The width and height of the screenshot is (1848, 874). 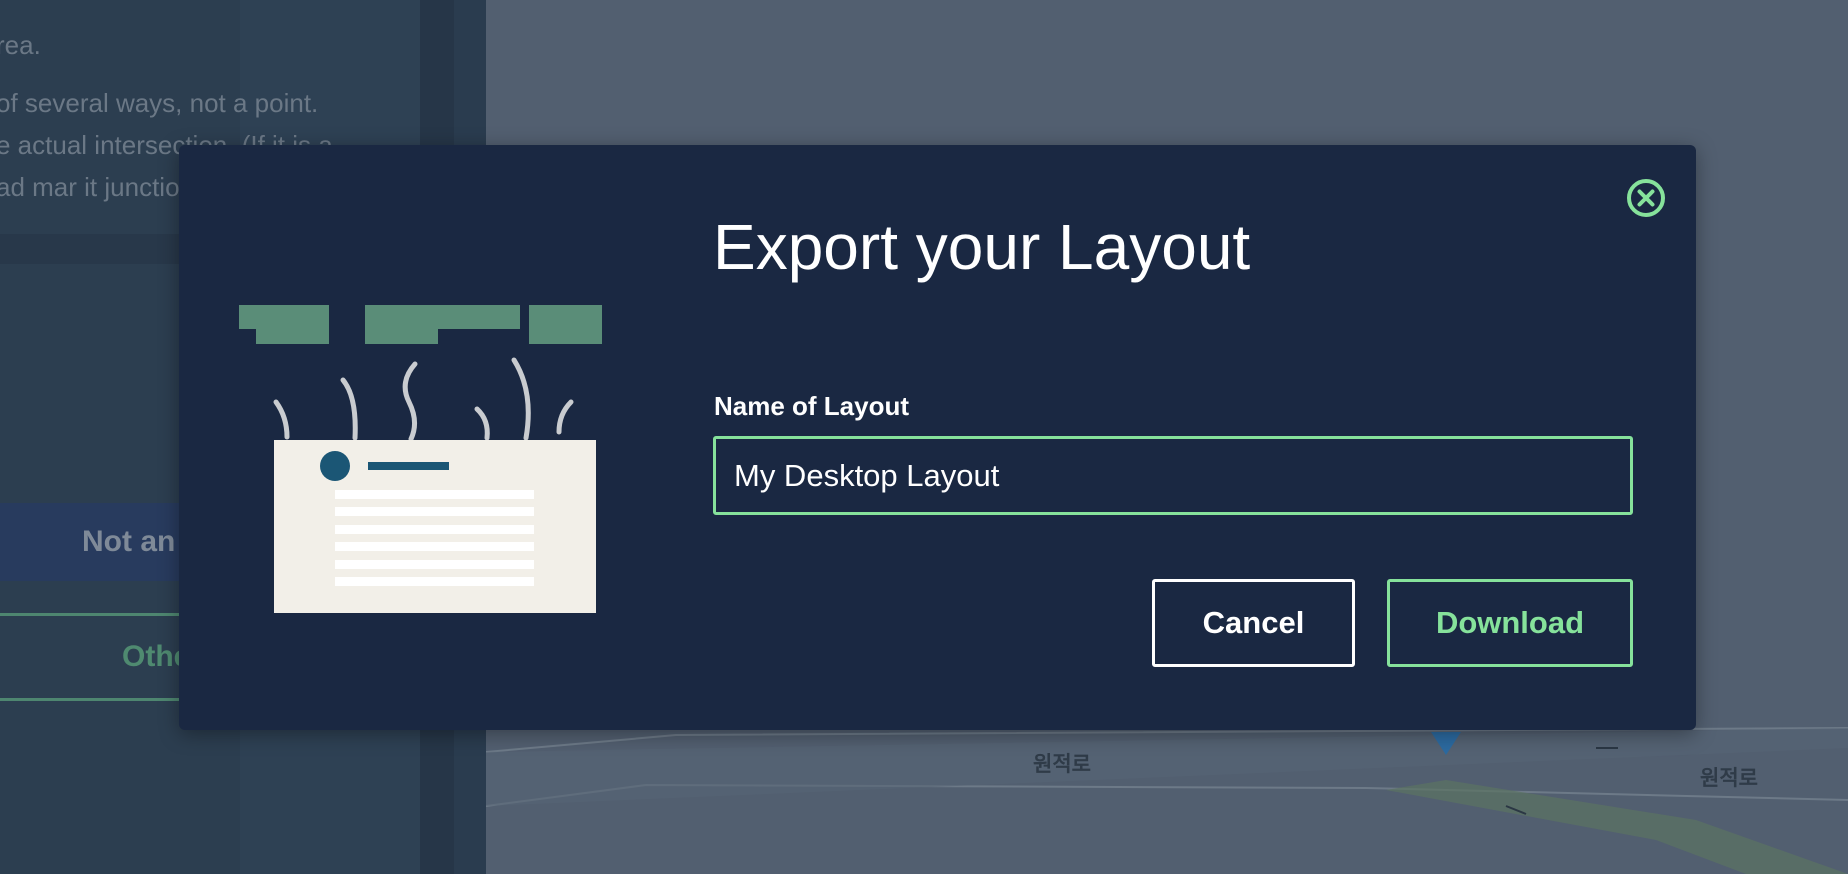 I want to click on exported-document-illustration, so click(x=420, y=459).